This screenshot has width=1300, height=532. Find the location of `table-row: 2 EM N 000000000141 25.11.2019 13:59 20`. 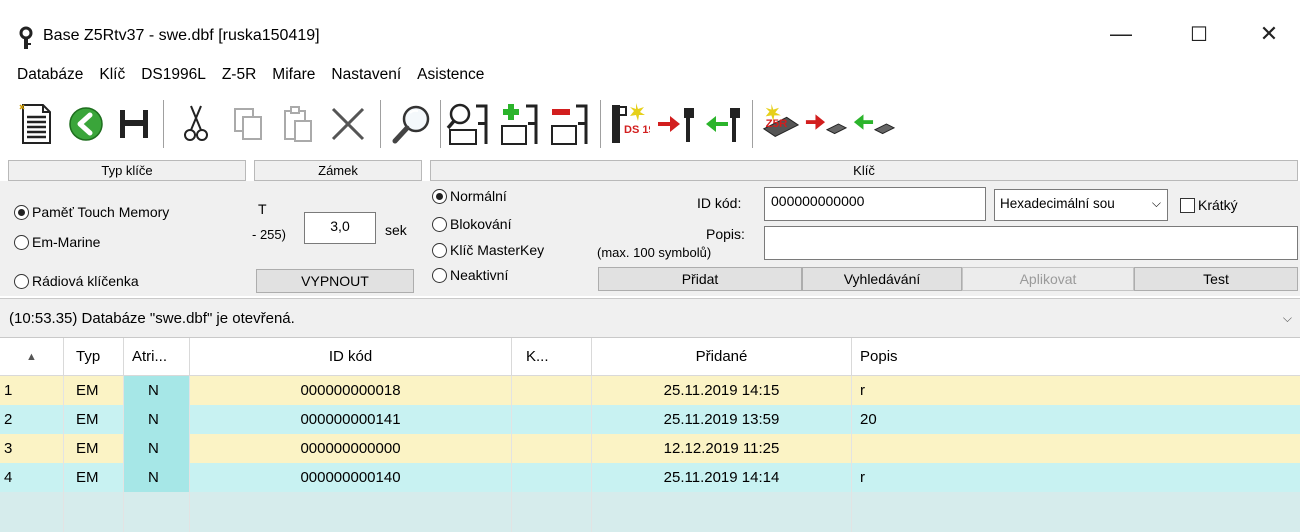

table-row: 2 EM N 000000000141 25.11.2019 13:59 20 is located at coordinates (650, 419).